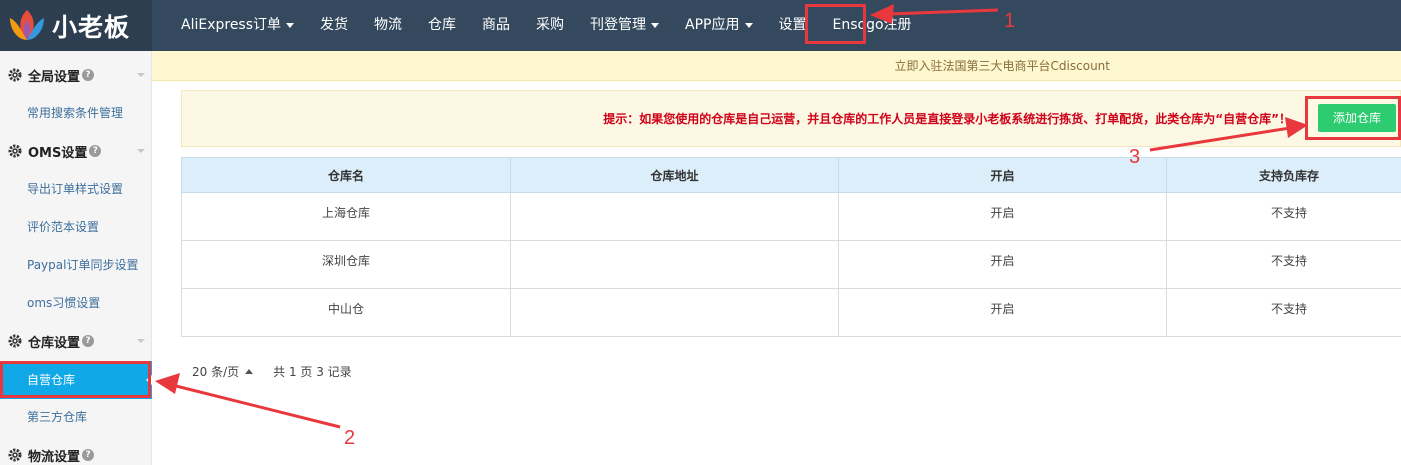  Describe the element at coordinates (346, 175) in the screenshot. I see `column-header-name: 仓库名` at that location.